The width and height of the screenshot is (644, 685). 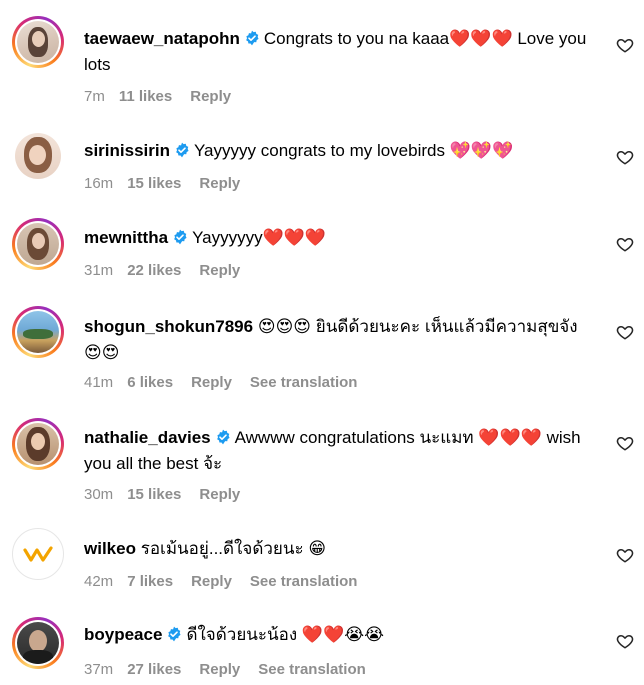 I want to click on comment-time: 31m, so click(x=99, y=270).